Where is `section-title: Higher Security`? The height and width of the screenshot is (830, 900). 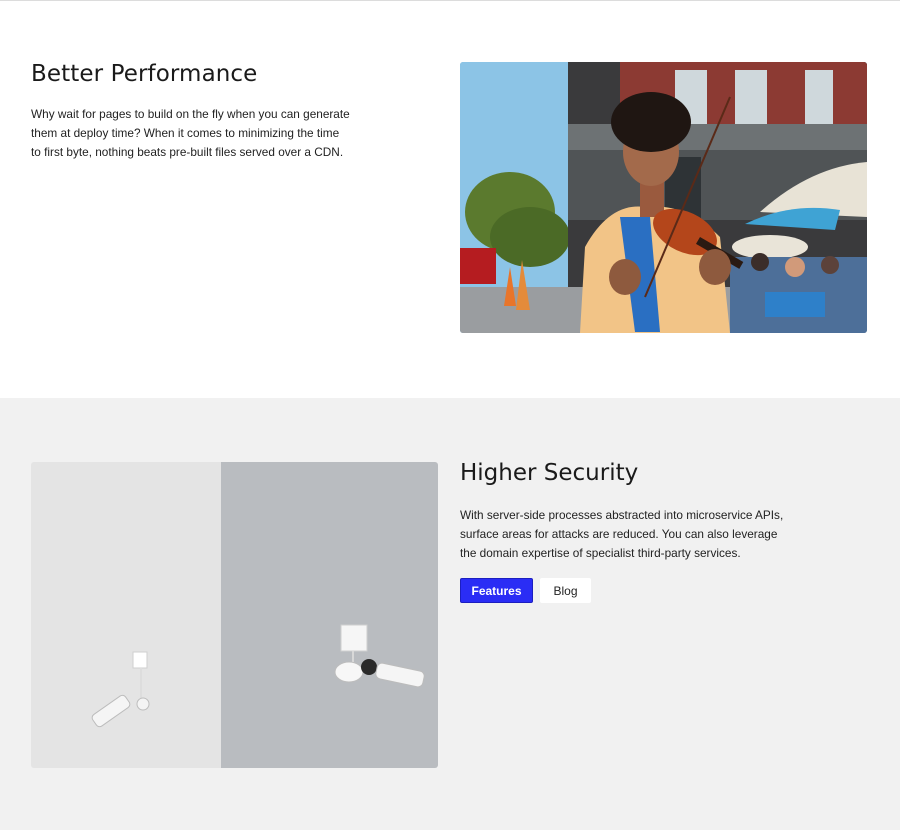 section-title: Higher Security is located at coordinates (549, 473).